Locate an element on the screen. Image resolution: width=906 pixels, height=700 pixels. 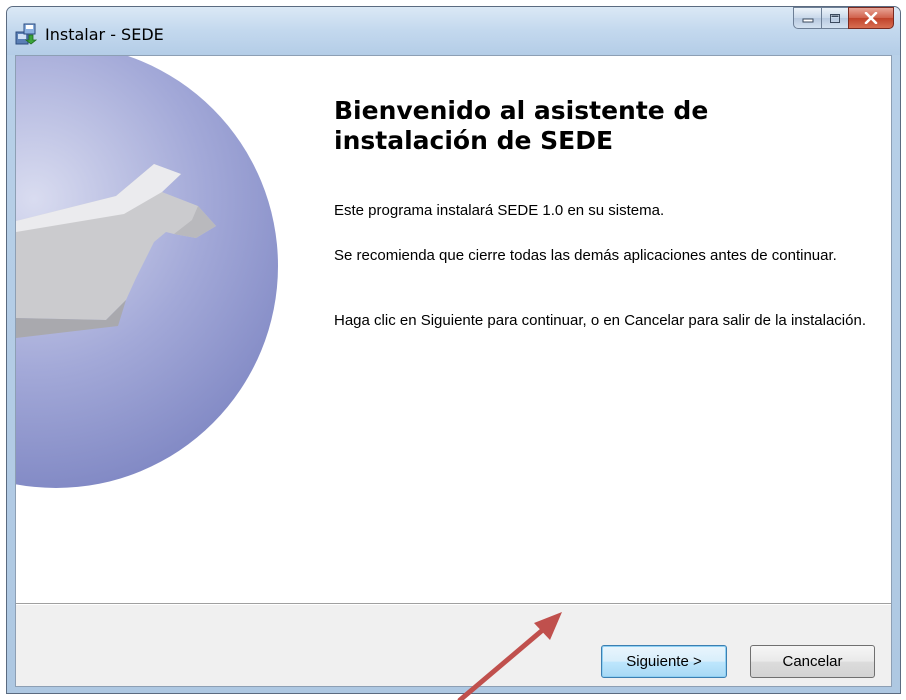
close-icon is located at coordinates (871, 18).